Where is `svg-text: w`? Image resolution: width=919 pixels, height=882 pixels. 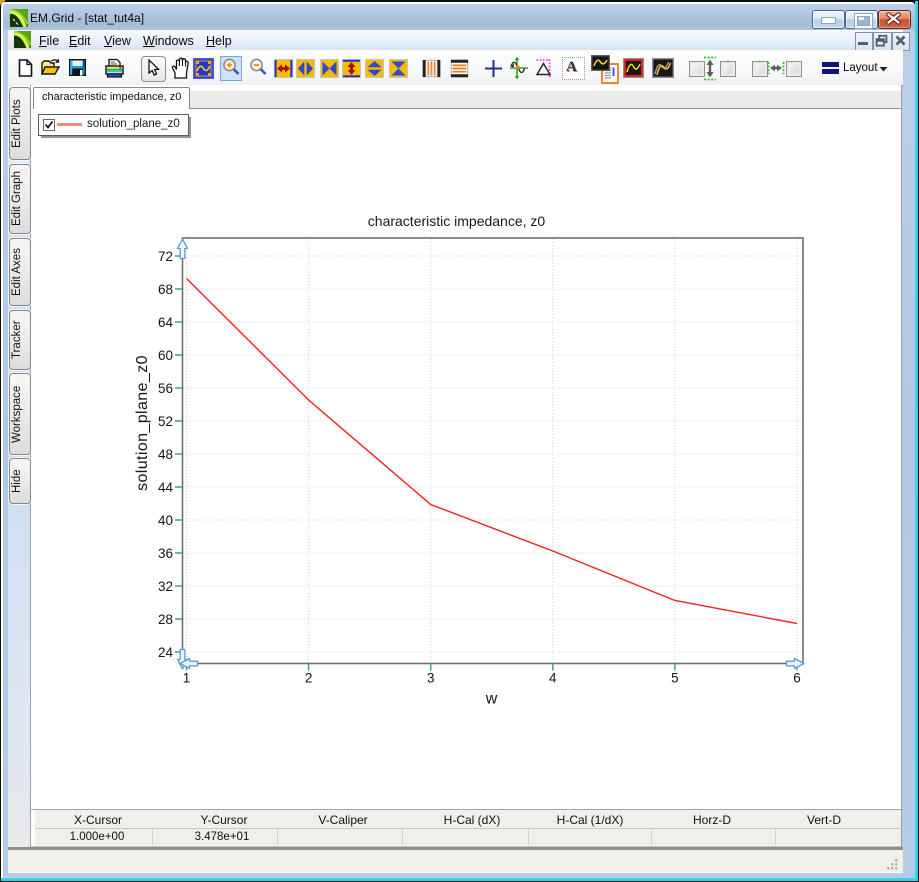 svg-text: w is located at coordinates (491, 699).